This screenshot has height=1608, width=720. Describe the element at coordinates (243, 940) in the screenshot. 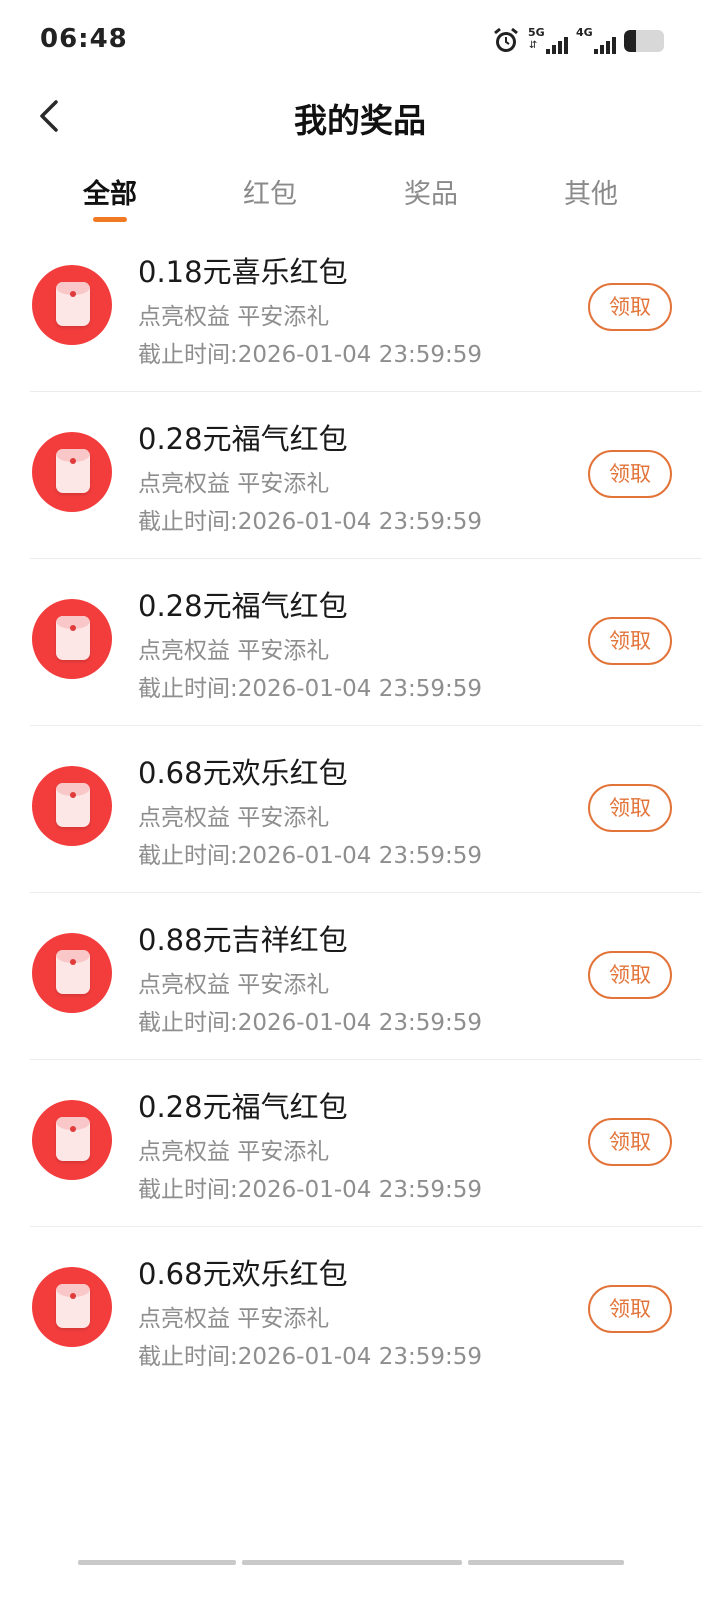

I see `prize-name: 0.88元吉祥红包` at that location.